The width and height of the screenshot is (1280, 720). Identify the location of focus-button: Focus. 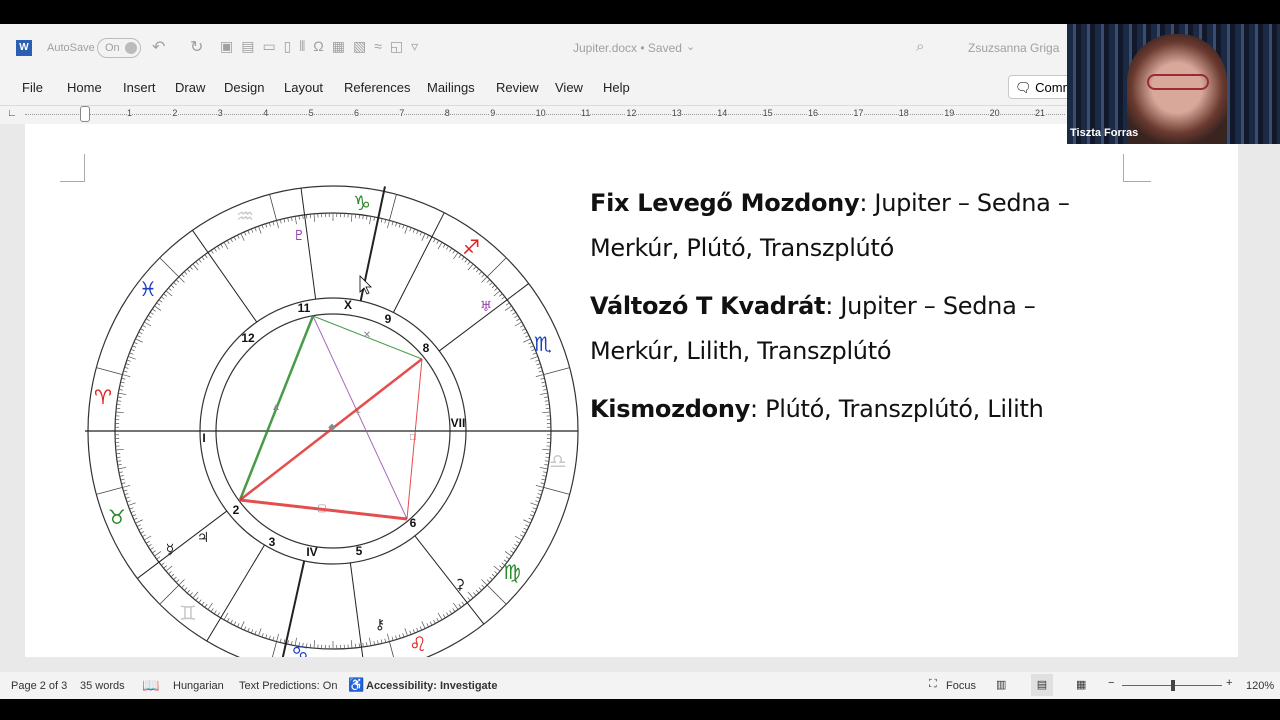
(961, 686).